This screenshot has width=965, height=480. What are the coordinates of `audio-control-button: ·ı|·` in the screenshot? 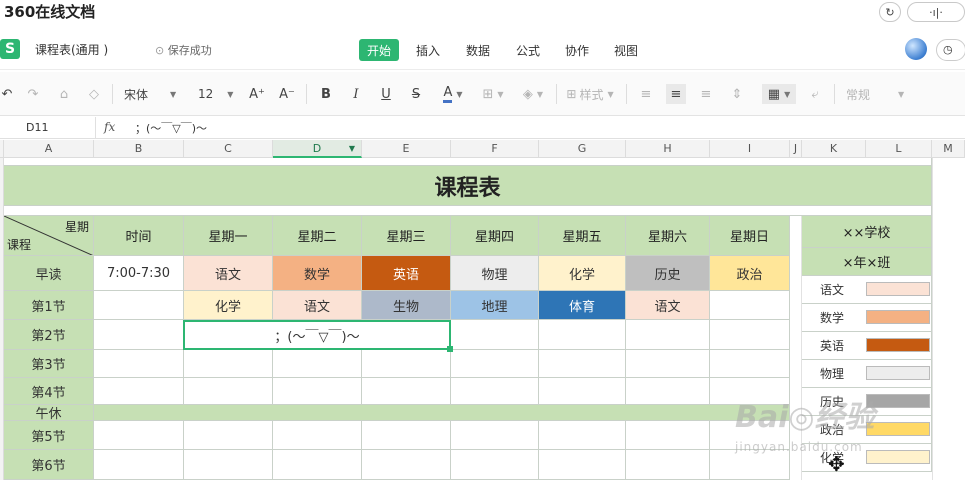 It's located at (936, 12).